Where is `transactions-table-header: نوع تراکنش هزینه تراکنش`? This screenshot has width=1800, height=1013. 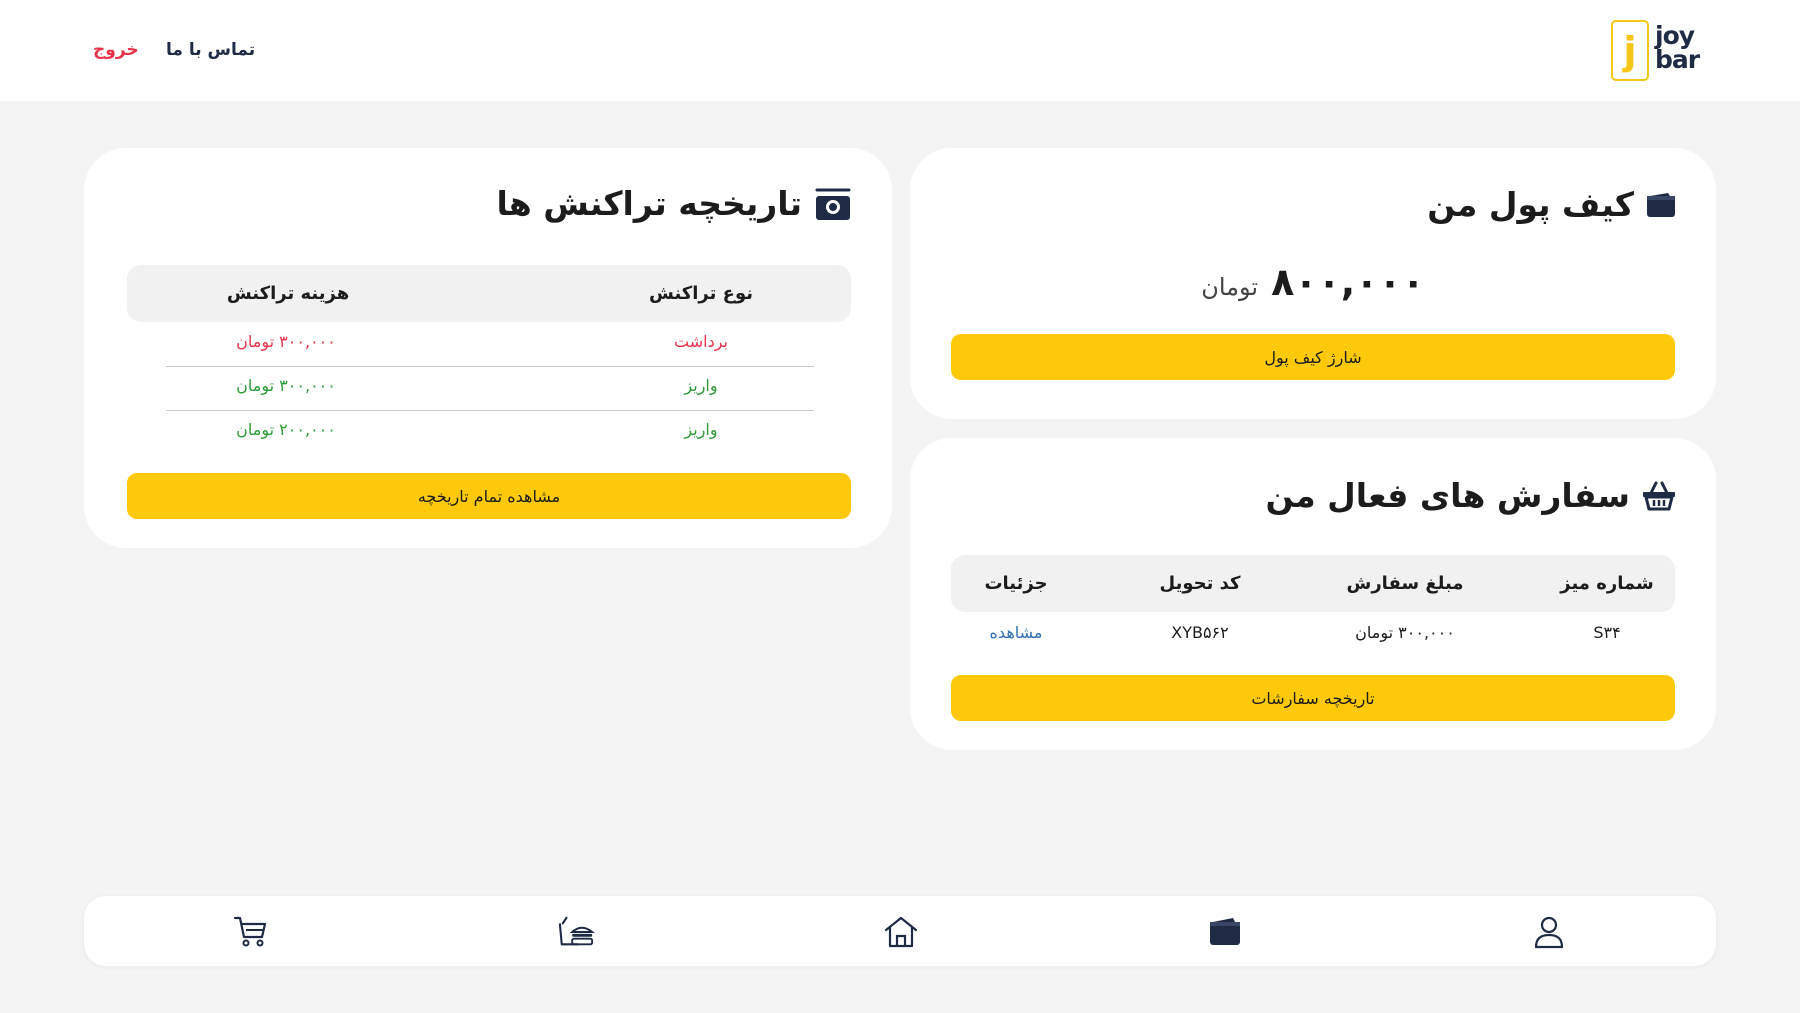
transactions-table-header: نوع تراکنش هزینه تراکنش is located at coordinates (489, 293).